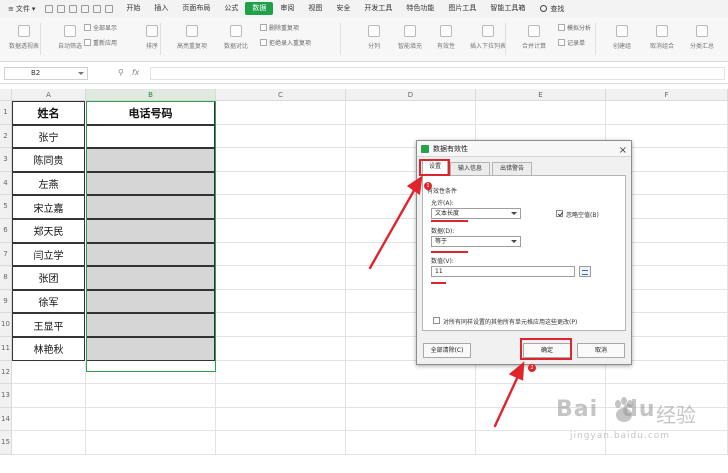  Describe the element at coordinates (623, 151) in the screenshot. I see `close-icon: ×` at that location.